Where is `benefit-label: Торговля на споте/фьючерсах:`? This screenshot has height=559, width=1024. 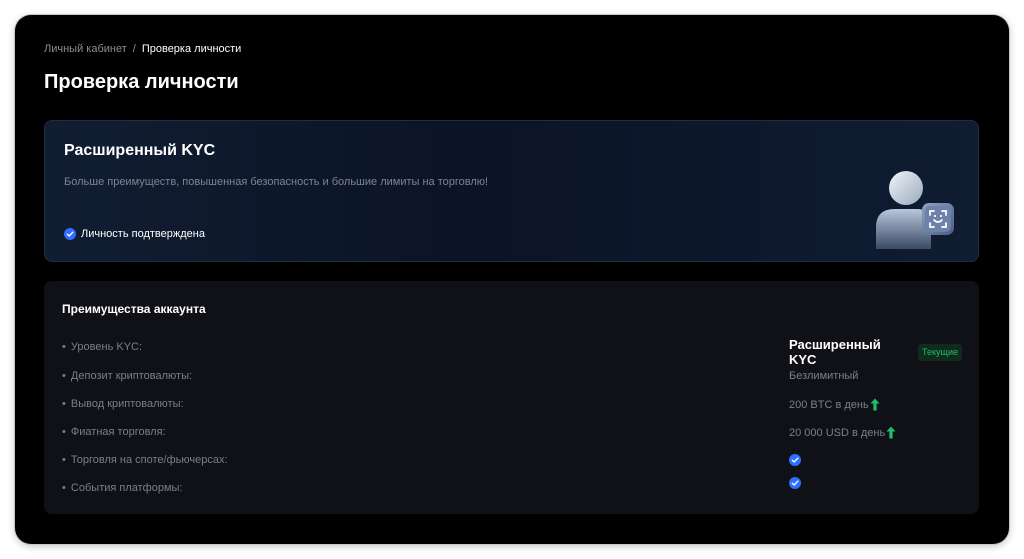
benefit-label: Торговля на споте/фьючерсах: is located at coordinates (149, 460).